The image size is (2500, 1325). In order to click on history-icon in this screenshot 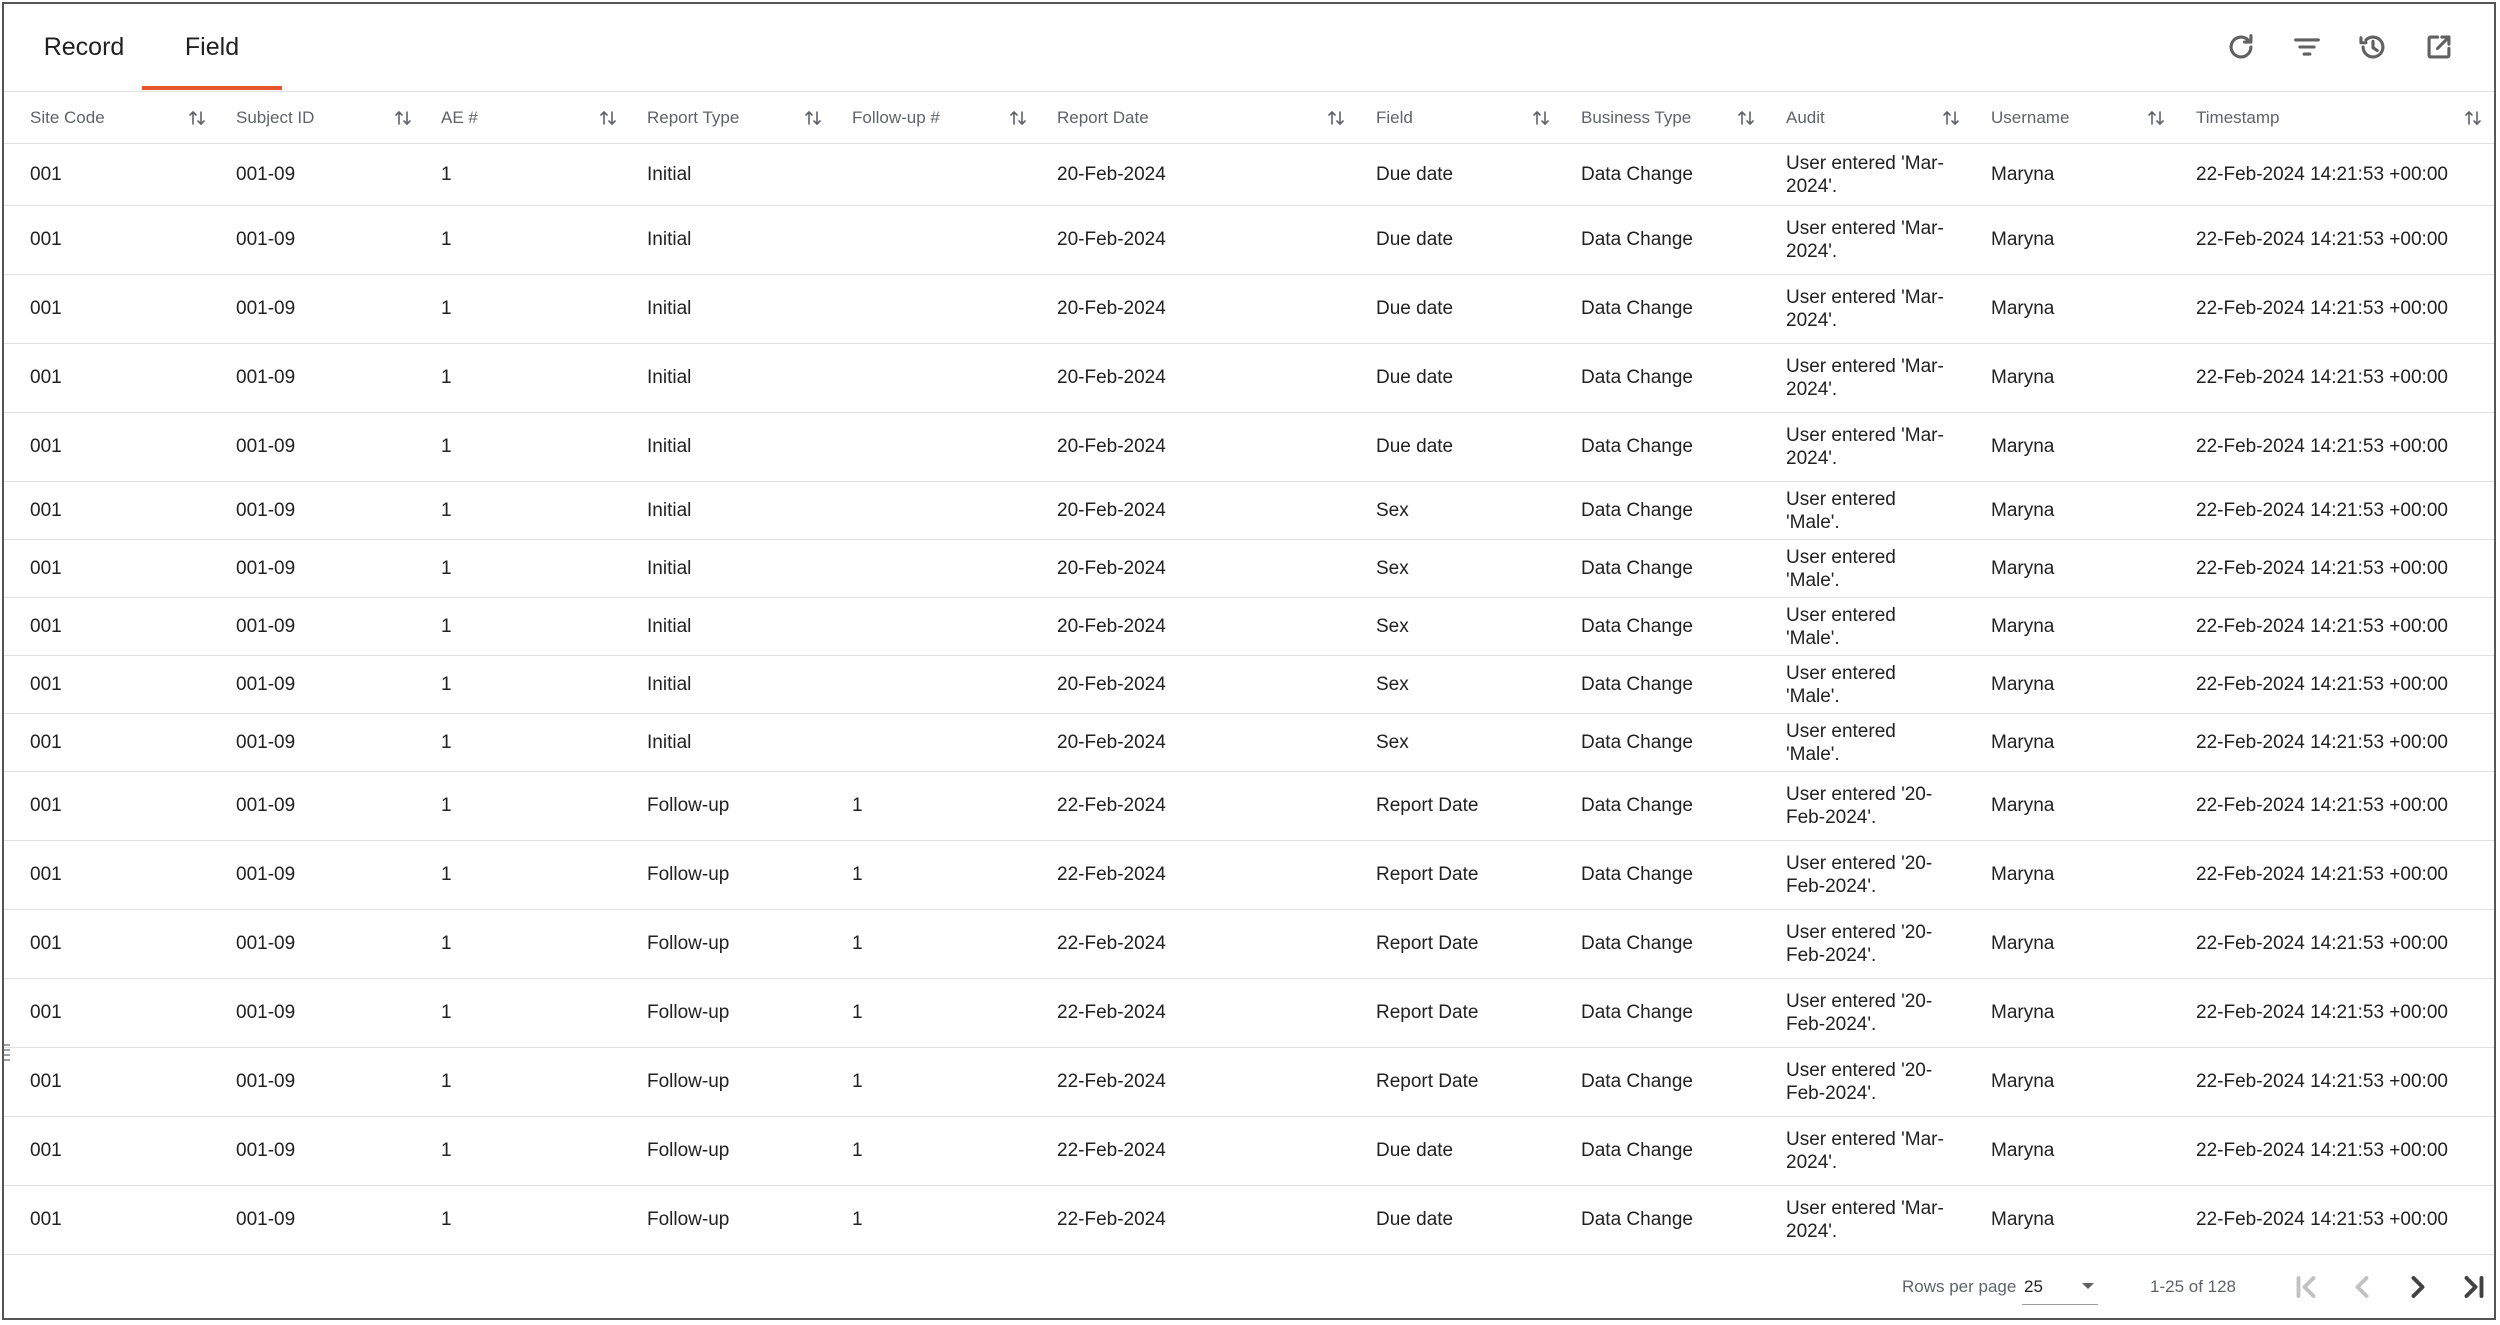, I will do `click(2373, 47)`.